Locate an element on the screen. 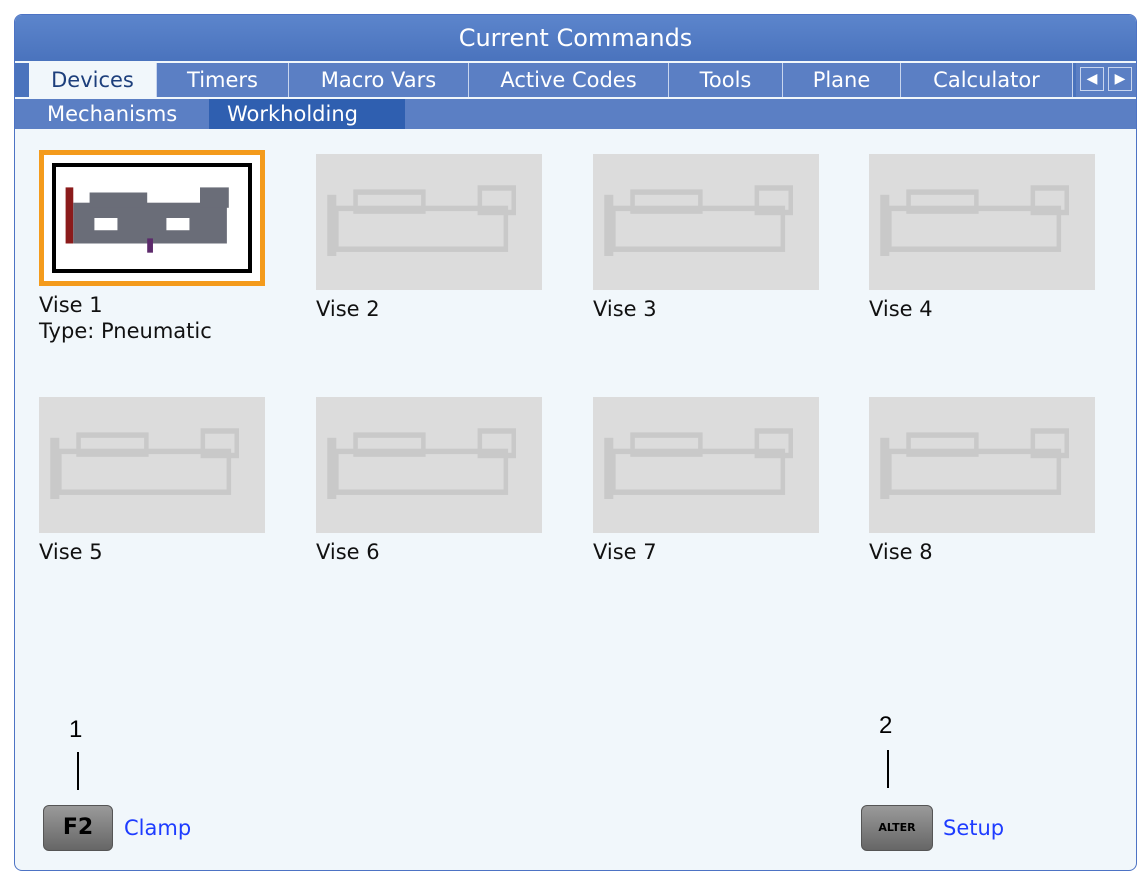  vise-name: Vise 1 is located at coordinates (71, 305).